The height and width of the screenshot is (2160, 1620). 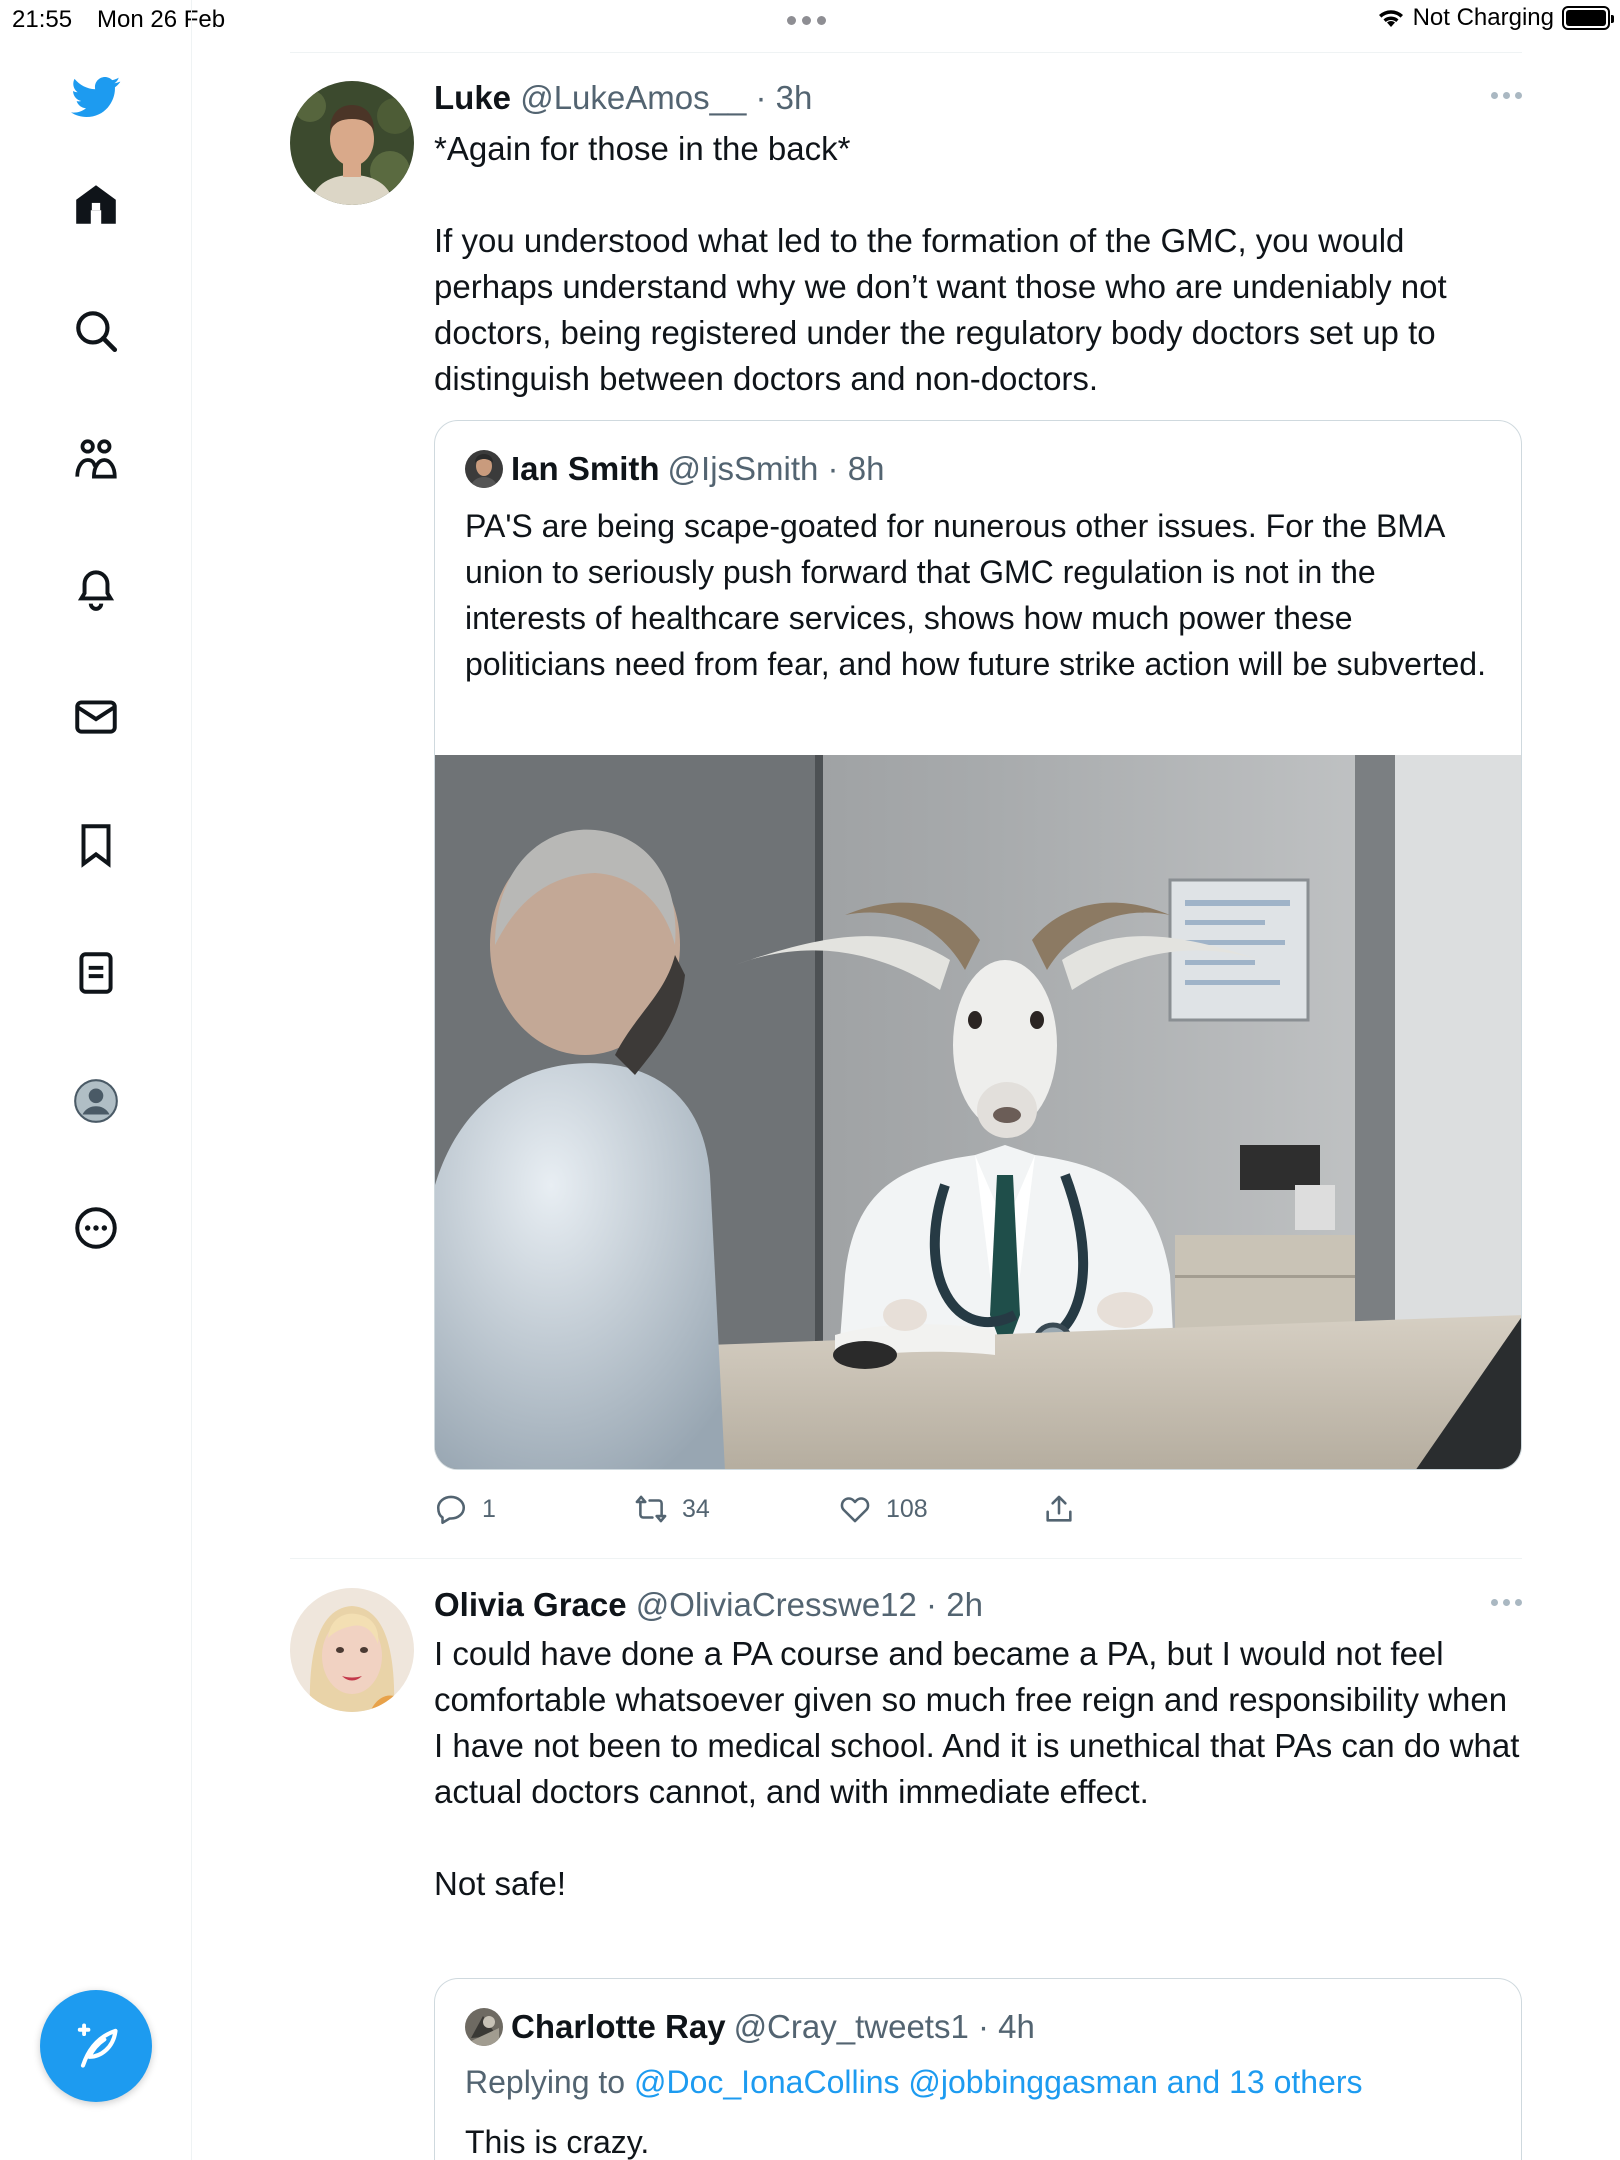 I want to click on sidebar, so click(x=96, y=1080).